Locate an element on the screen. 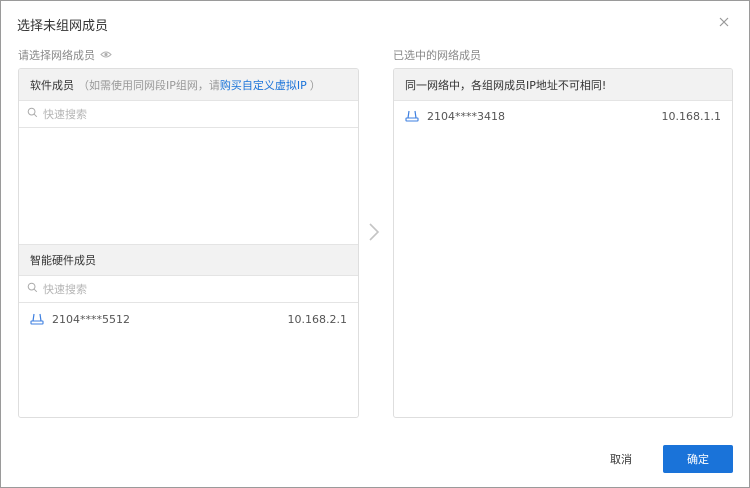  close-icon is located at coordinates (724, 22).